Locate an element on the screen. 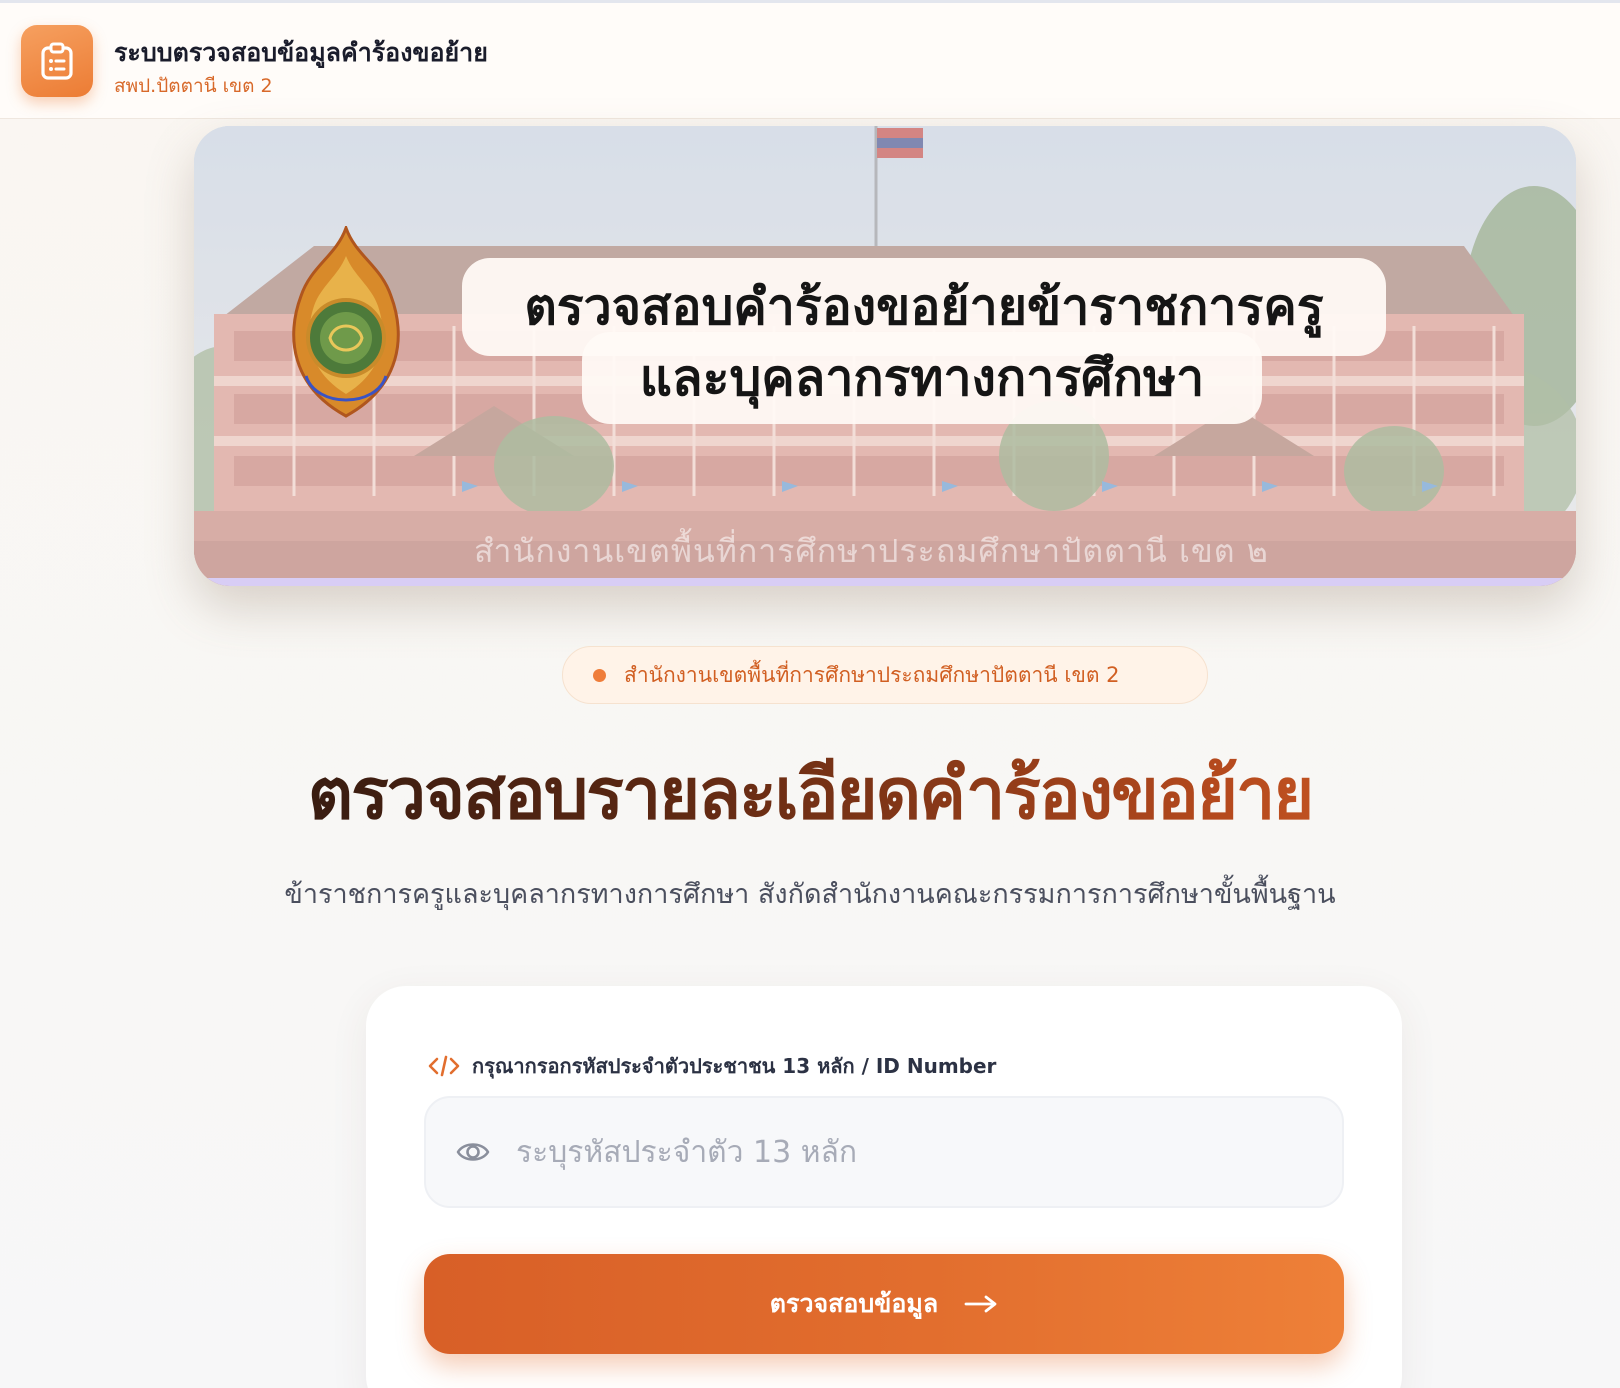 This screenshot has height=1388, width=1620. arrow-right-icon is located at coordinates (981, 1304).